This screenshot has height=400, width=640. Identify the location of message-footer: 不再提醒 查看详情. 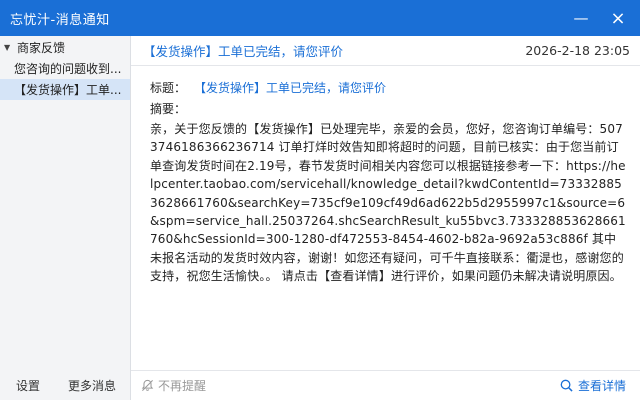
(385, 385).